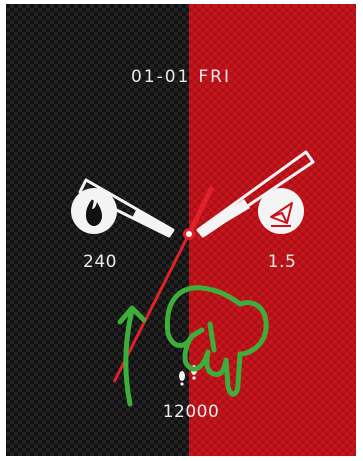 This screenshot has height=461, width=363. I want to click on swipe-up-arrow-icon, so click(132, 356).